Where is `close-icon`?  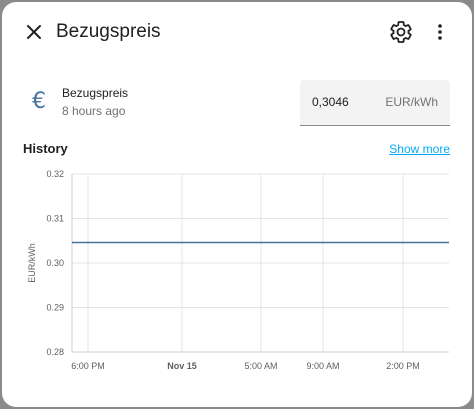
close-icon is located at coordinates (34, 32).